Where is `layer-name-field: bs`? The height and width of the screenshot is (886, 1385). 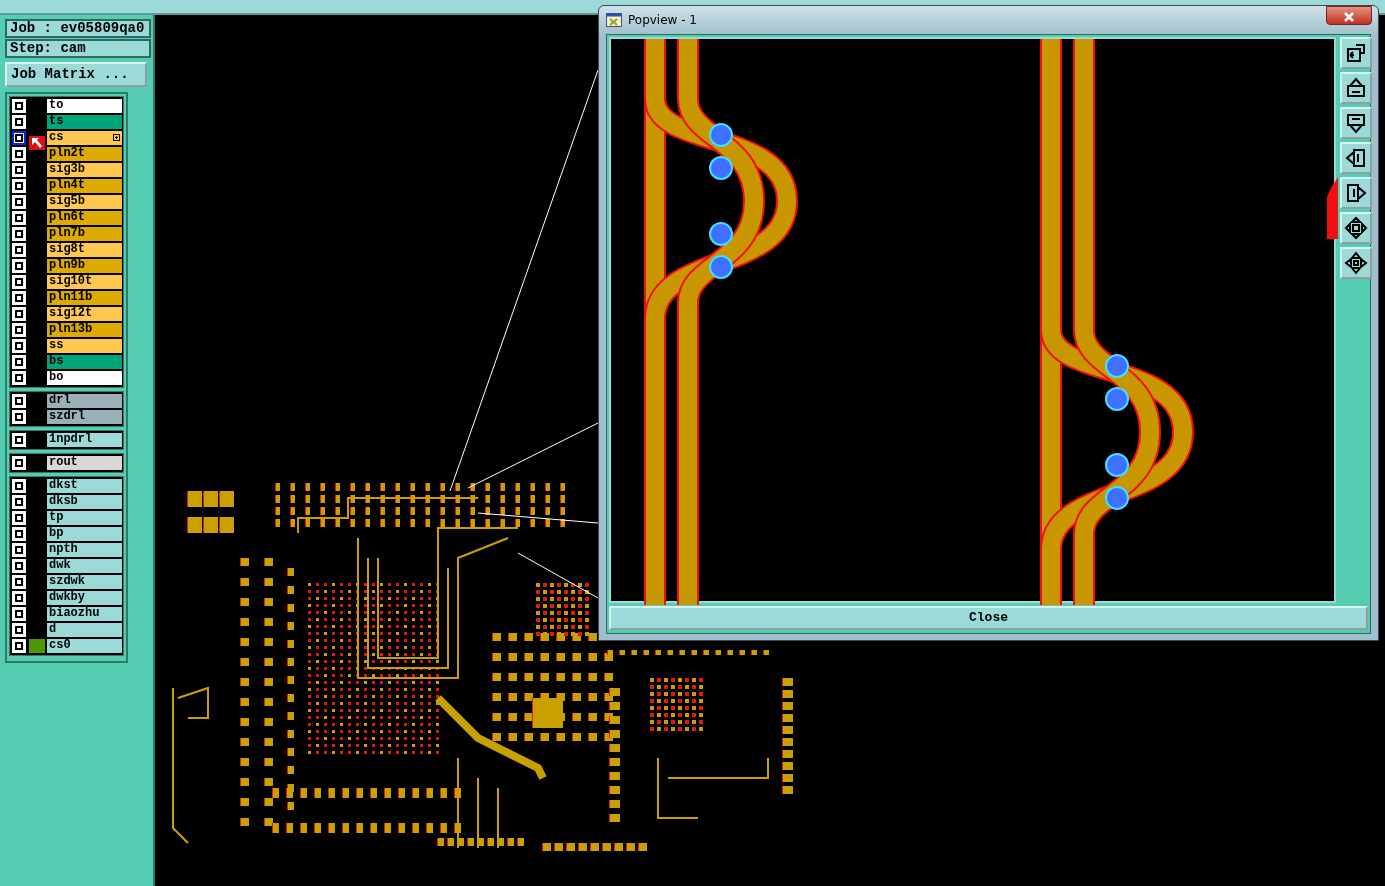
layer-name-field: bs is located at coordinates (84, 362).